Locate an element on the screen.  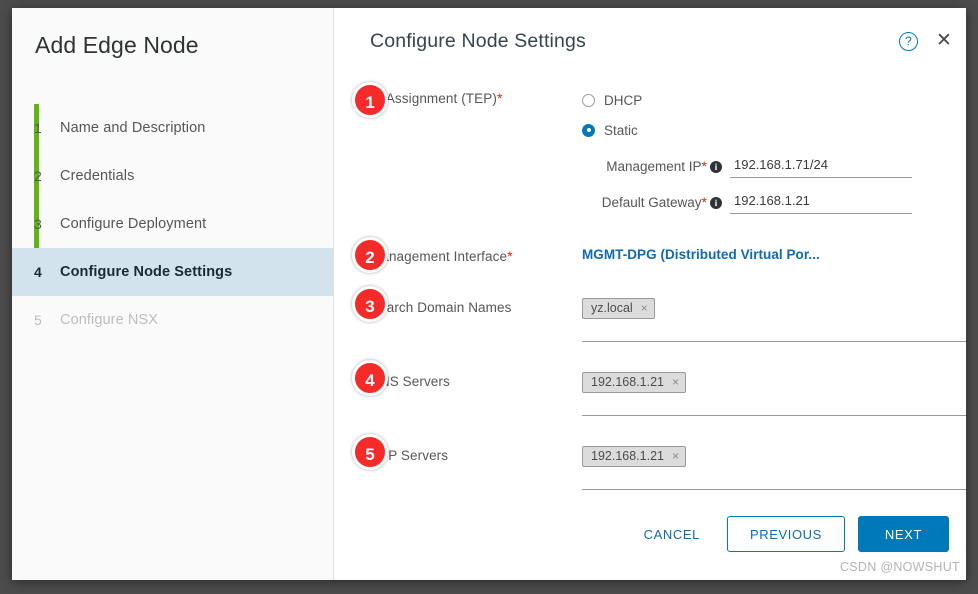
search-domain-names-row: 3 Search Domain Names yz.local × is located at coordinates (659, 314).